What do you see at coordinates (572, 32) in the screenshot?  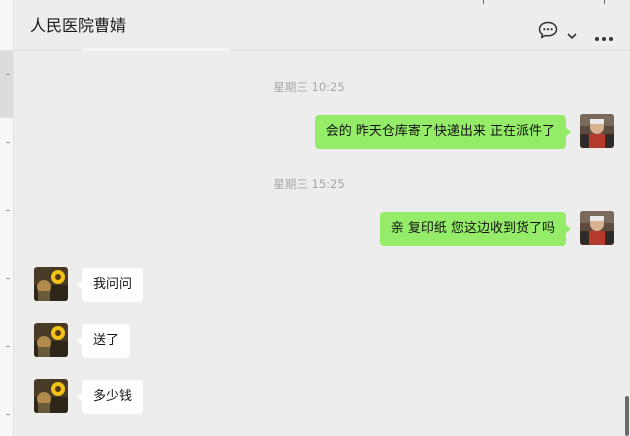 I see `chevron-down-icon` at bounding box center [572, 32].